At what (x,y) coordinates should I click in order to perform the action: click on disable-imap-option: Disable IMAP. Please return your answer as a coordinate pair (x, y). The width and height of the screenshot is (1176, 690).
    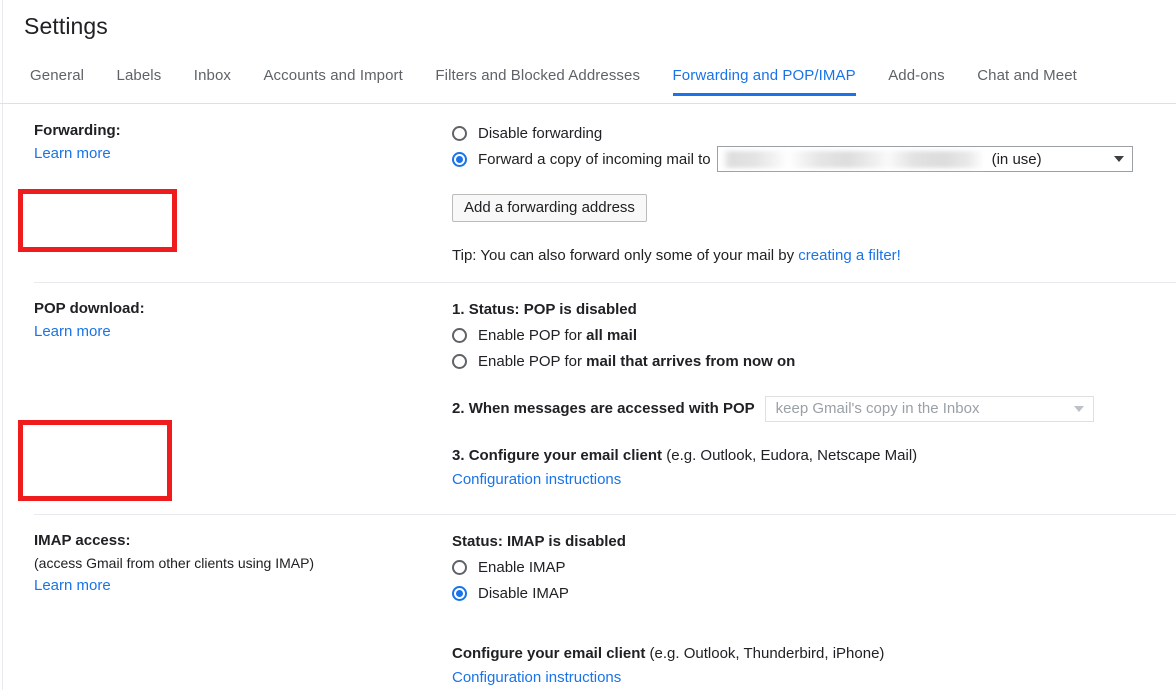
    Looking at the image, I should click on (814, 593).